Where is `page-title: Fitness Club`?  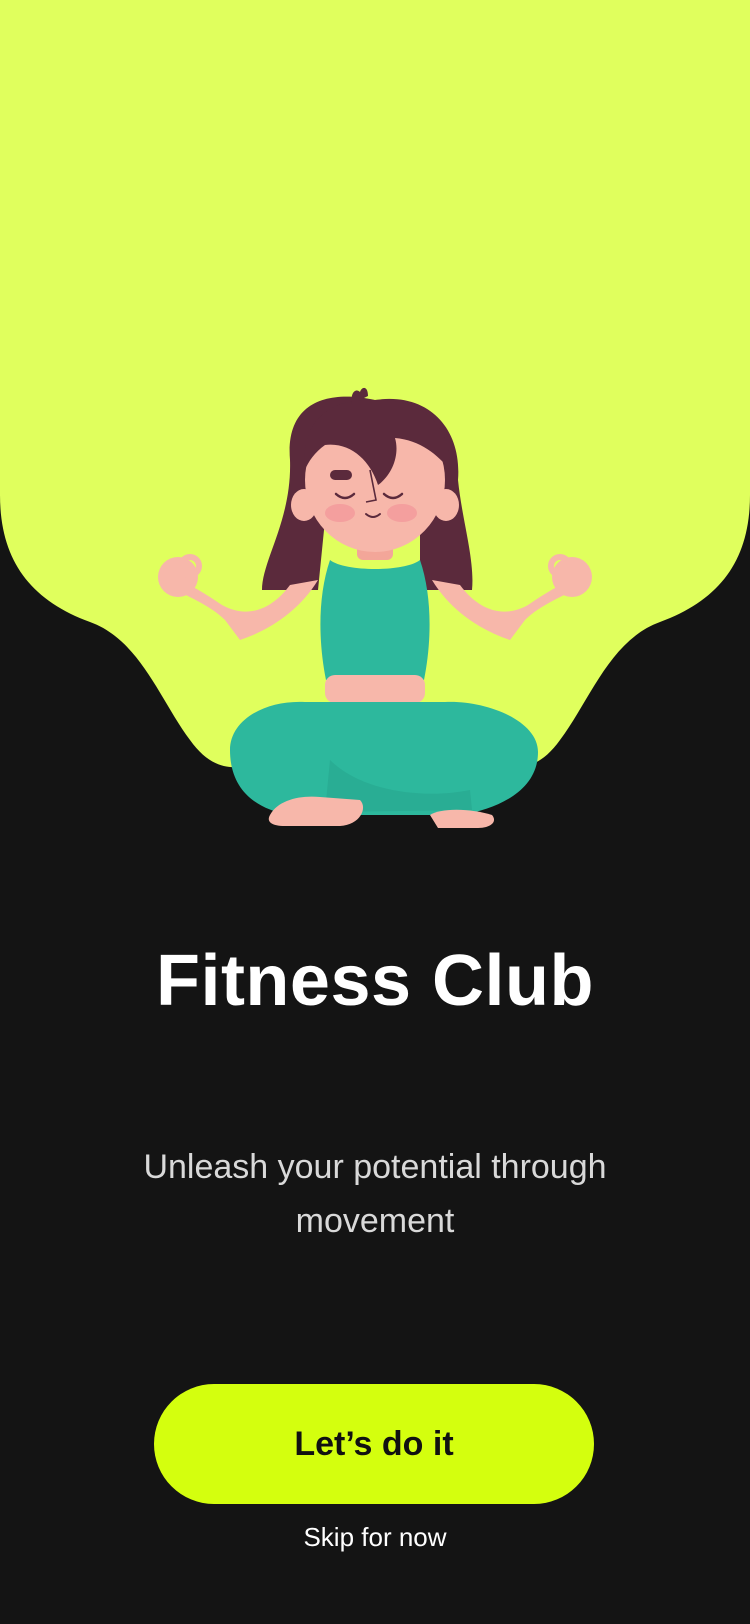
page-title: Fitness Club is located at coordinates (375, 981).